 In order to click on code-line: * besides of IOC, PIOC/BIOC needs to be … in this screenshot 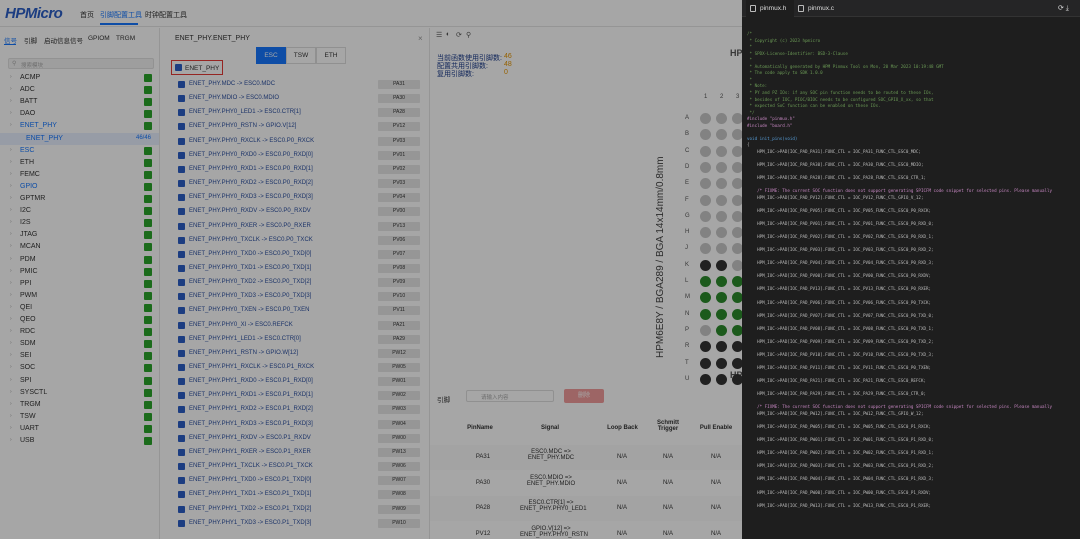, I will do `click(840, 99)`.